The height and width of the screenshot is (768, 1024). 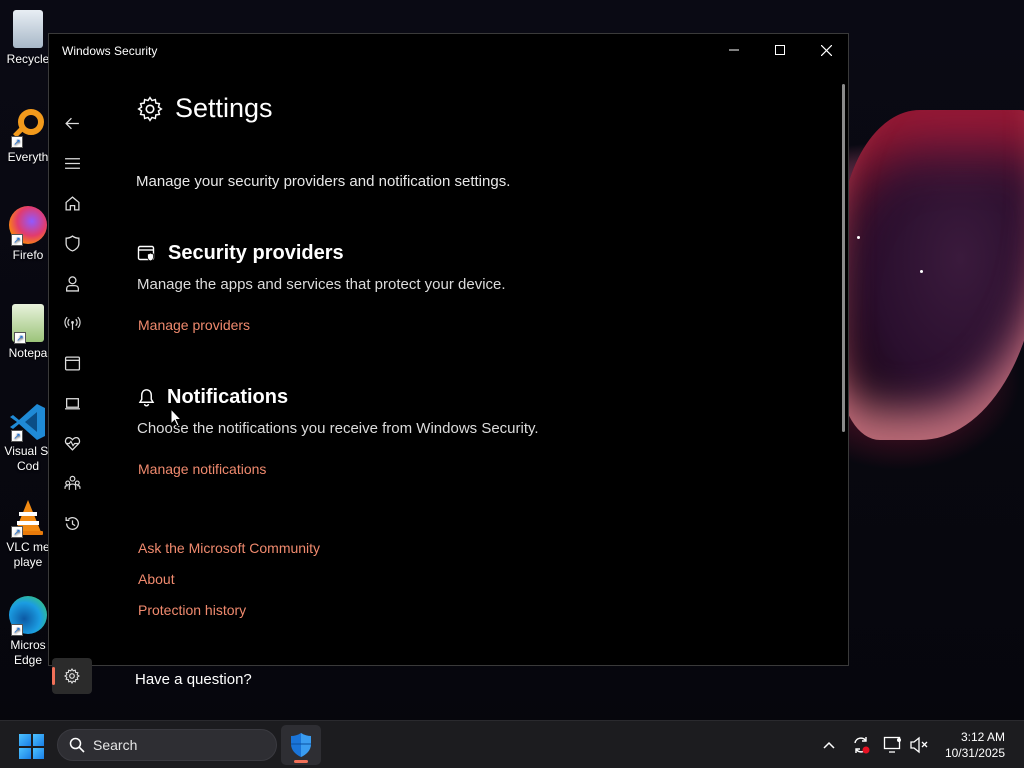 I want to click on security-providers-header: Security providers, so click(x=240, y=253).